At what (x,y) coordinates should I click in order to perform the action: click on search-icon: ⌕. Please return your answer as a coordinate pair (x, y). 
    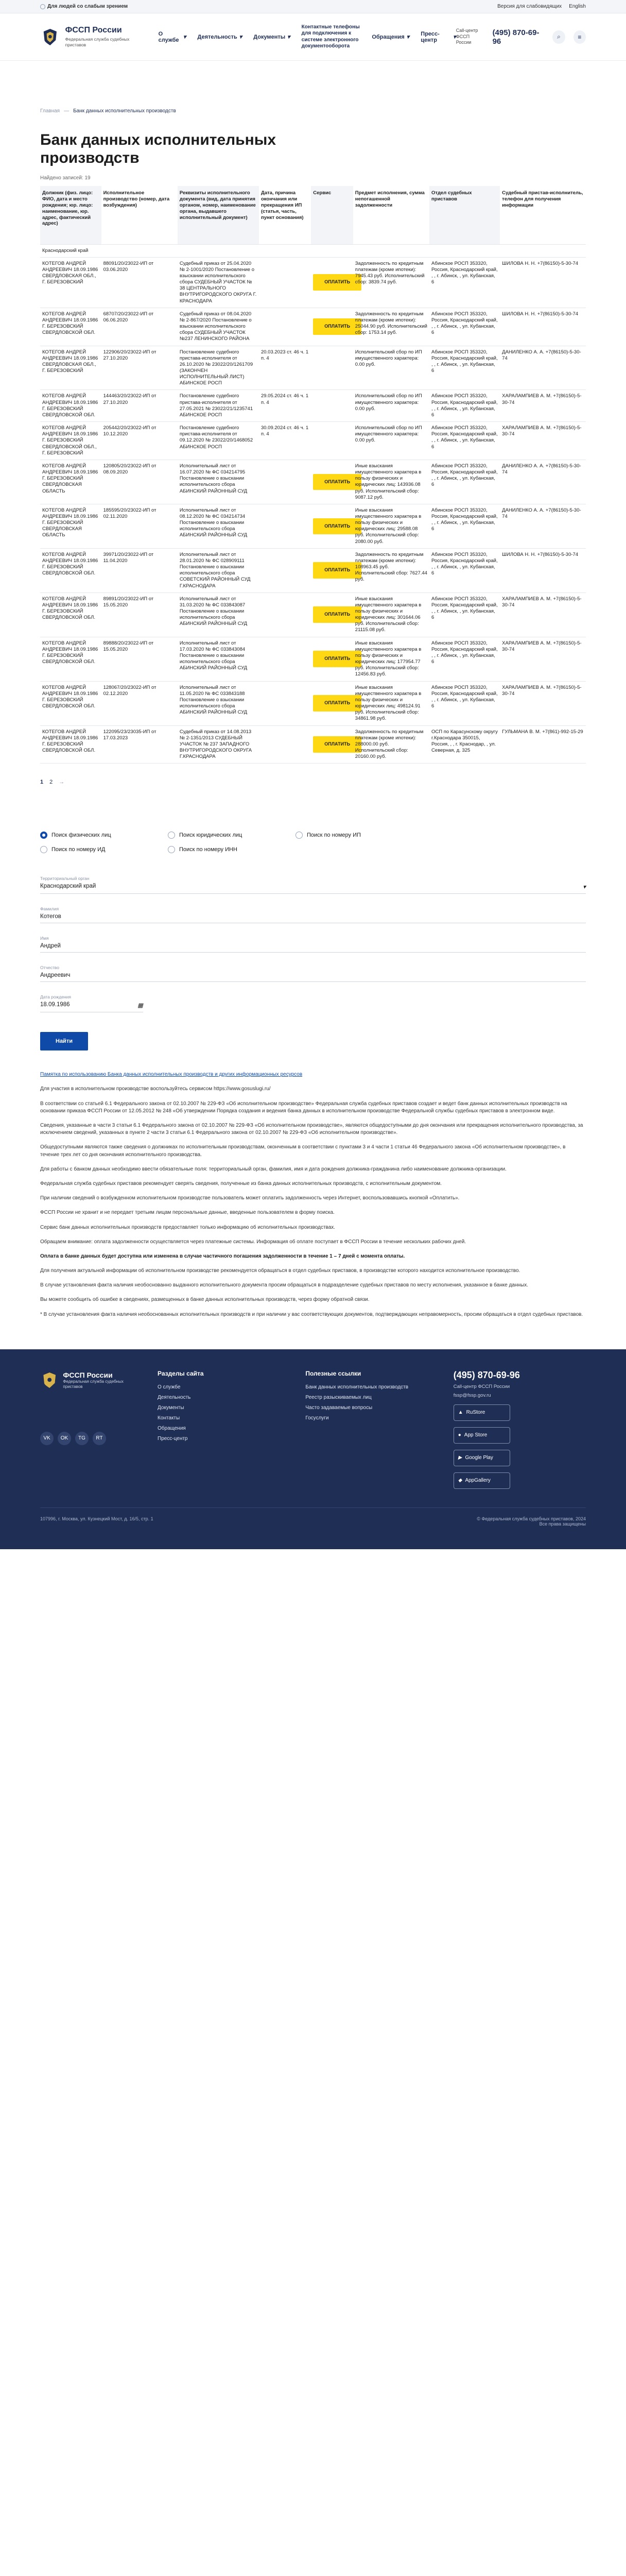
    Looking at the image, I should click on (558, 37).